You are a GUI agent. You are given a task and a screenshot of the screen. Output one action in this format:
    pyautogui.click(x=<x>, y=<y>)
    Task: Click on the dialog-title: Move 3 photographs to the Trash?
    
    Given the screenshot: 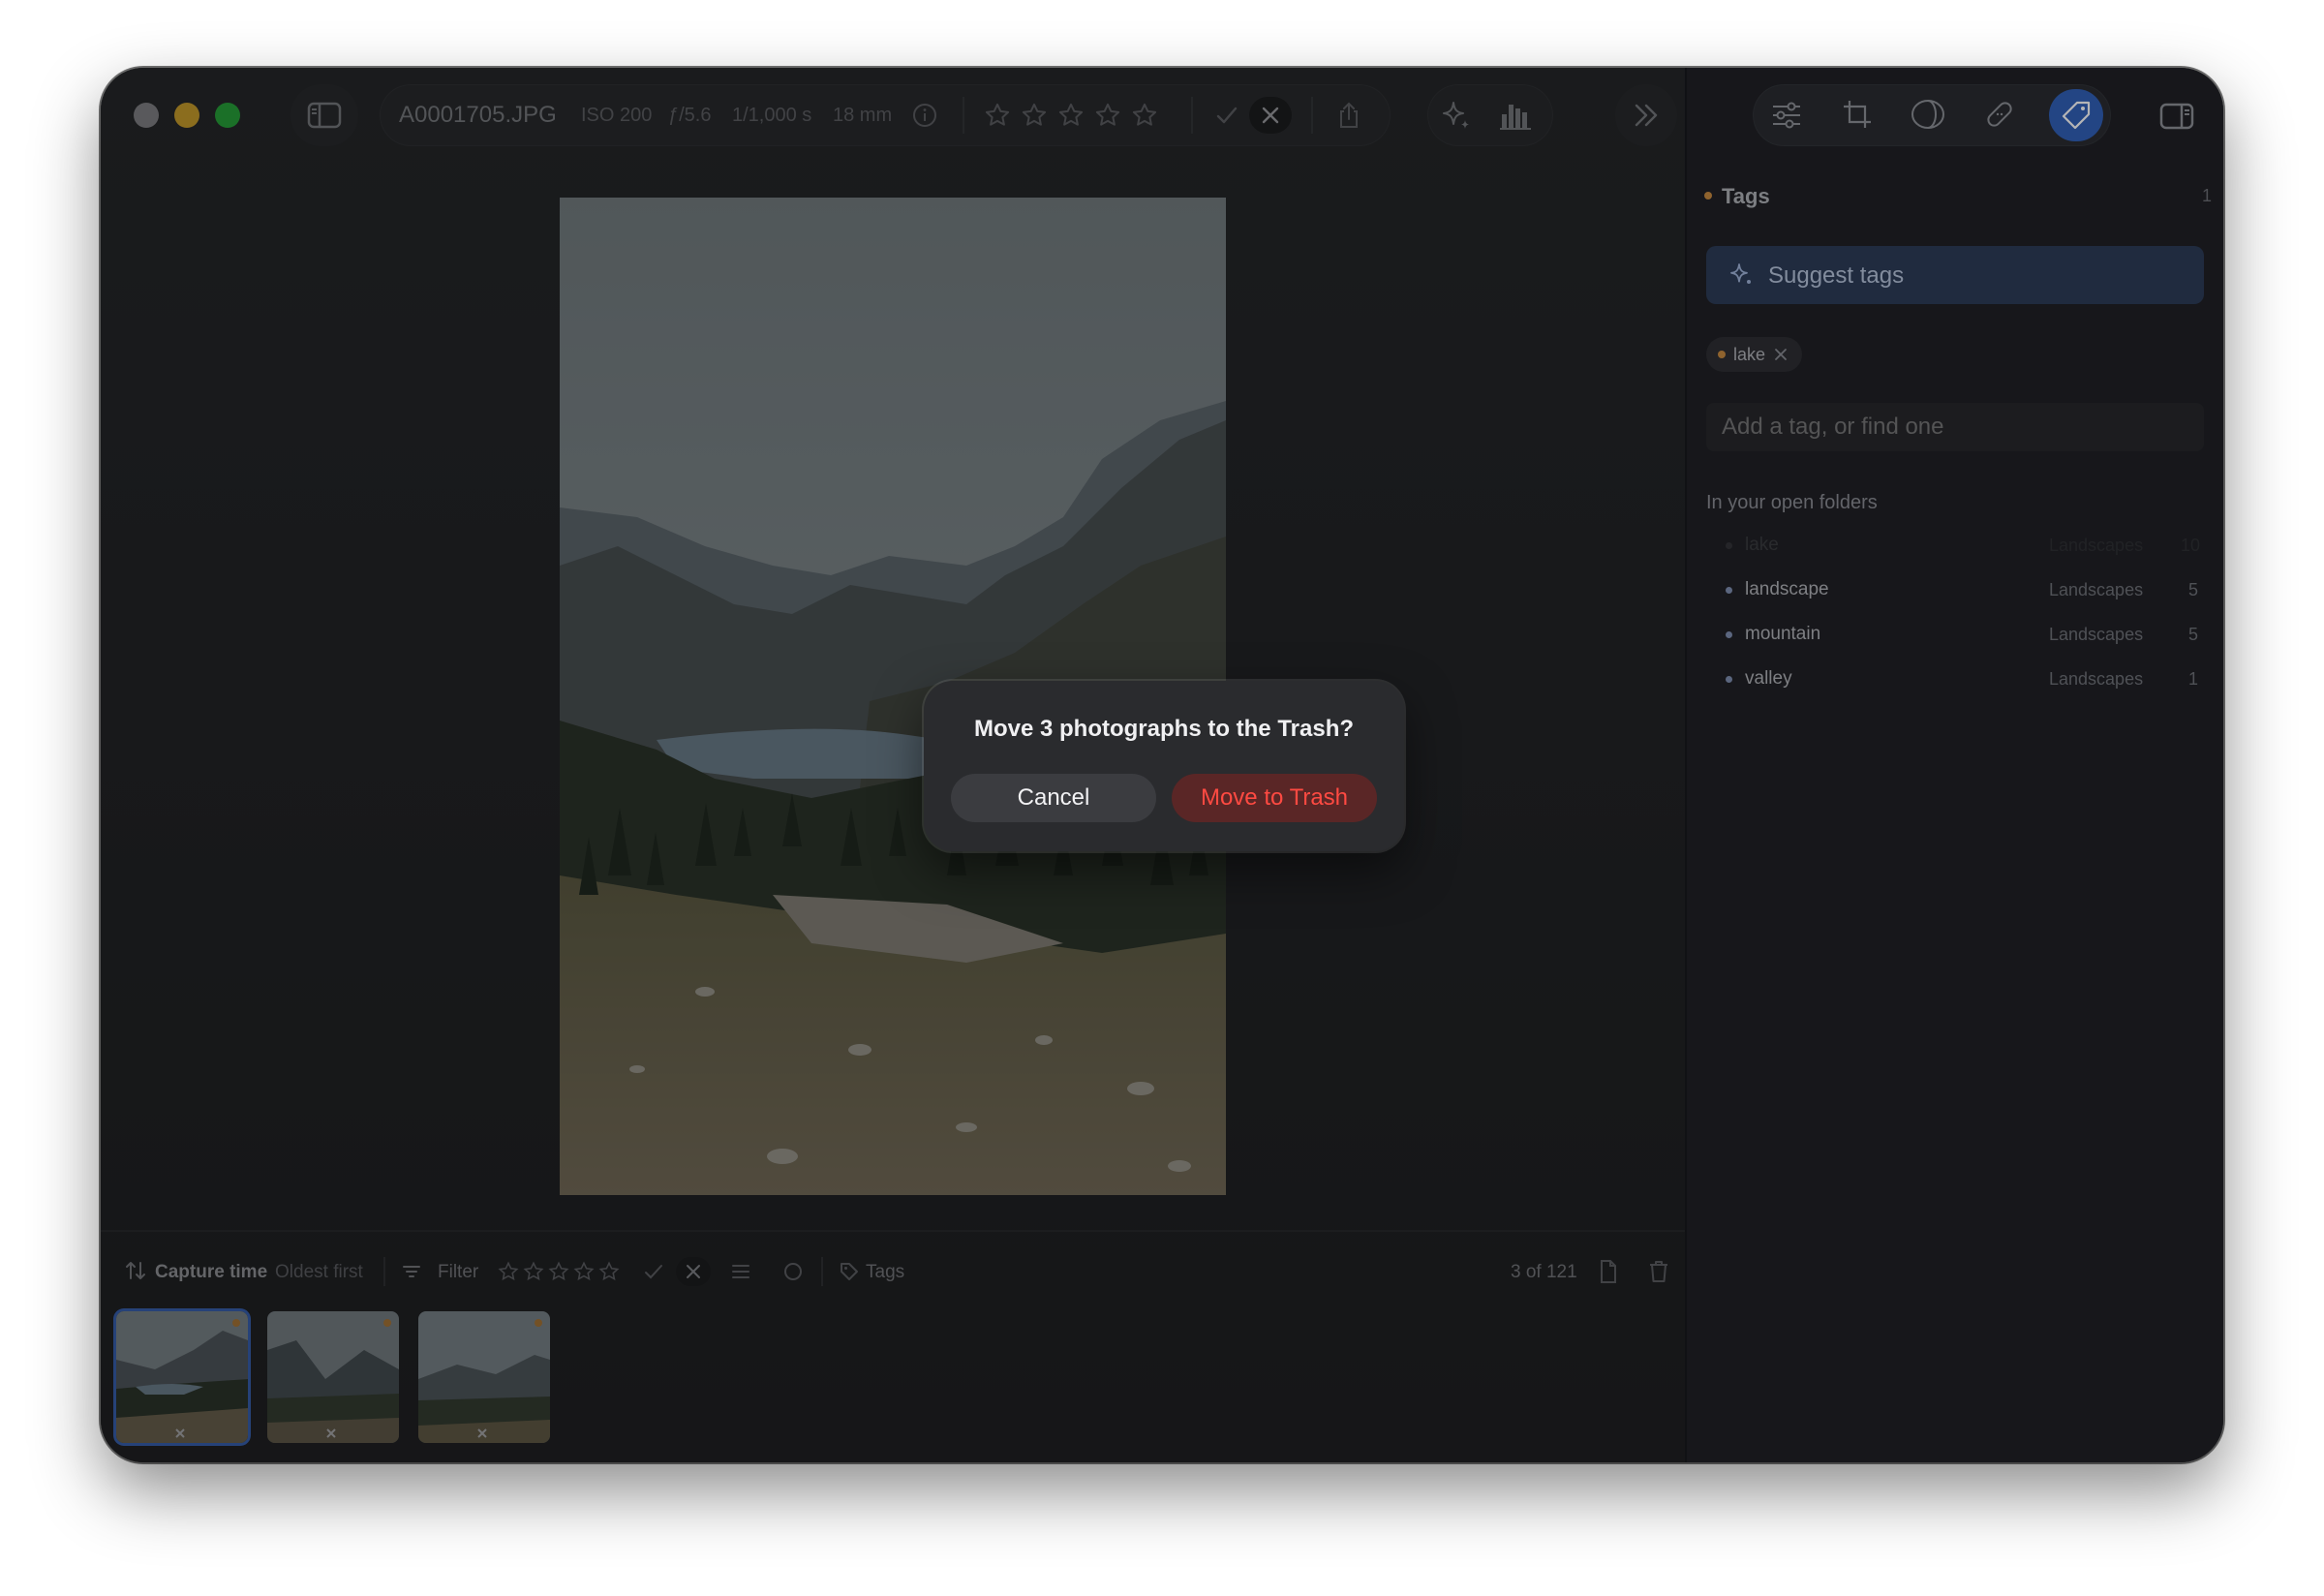 What is the action you would take?
    pyautogui.click(x=1164, y=729)
    